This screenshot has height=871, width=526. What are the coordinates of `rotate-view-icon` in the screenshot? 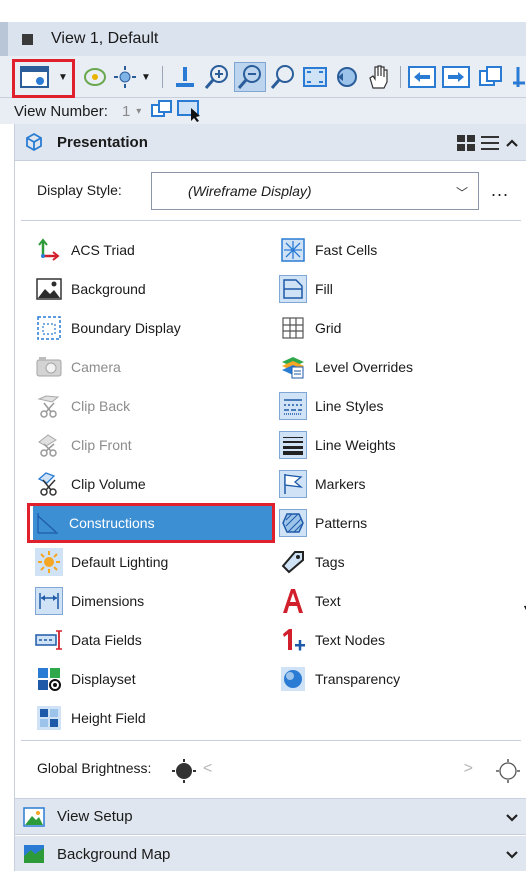 It's located at (347, 77).